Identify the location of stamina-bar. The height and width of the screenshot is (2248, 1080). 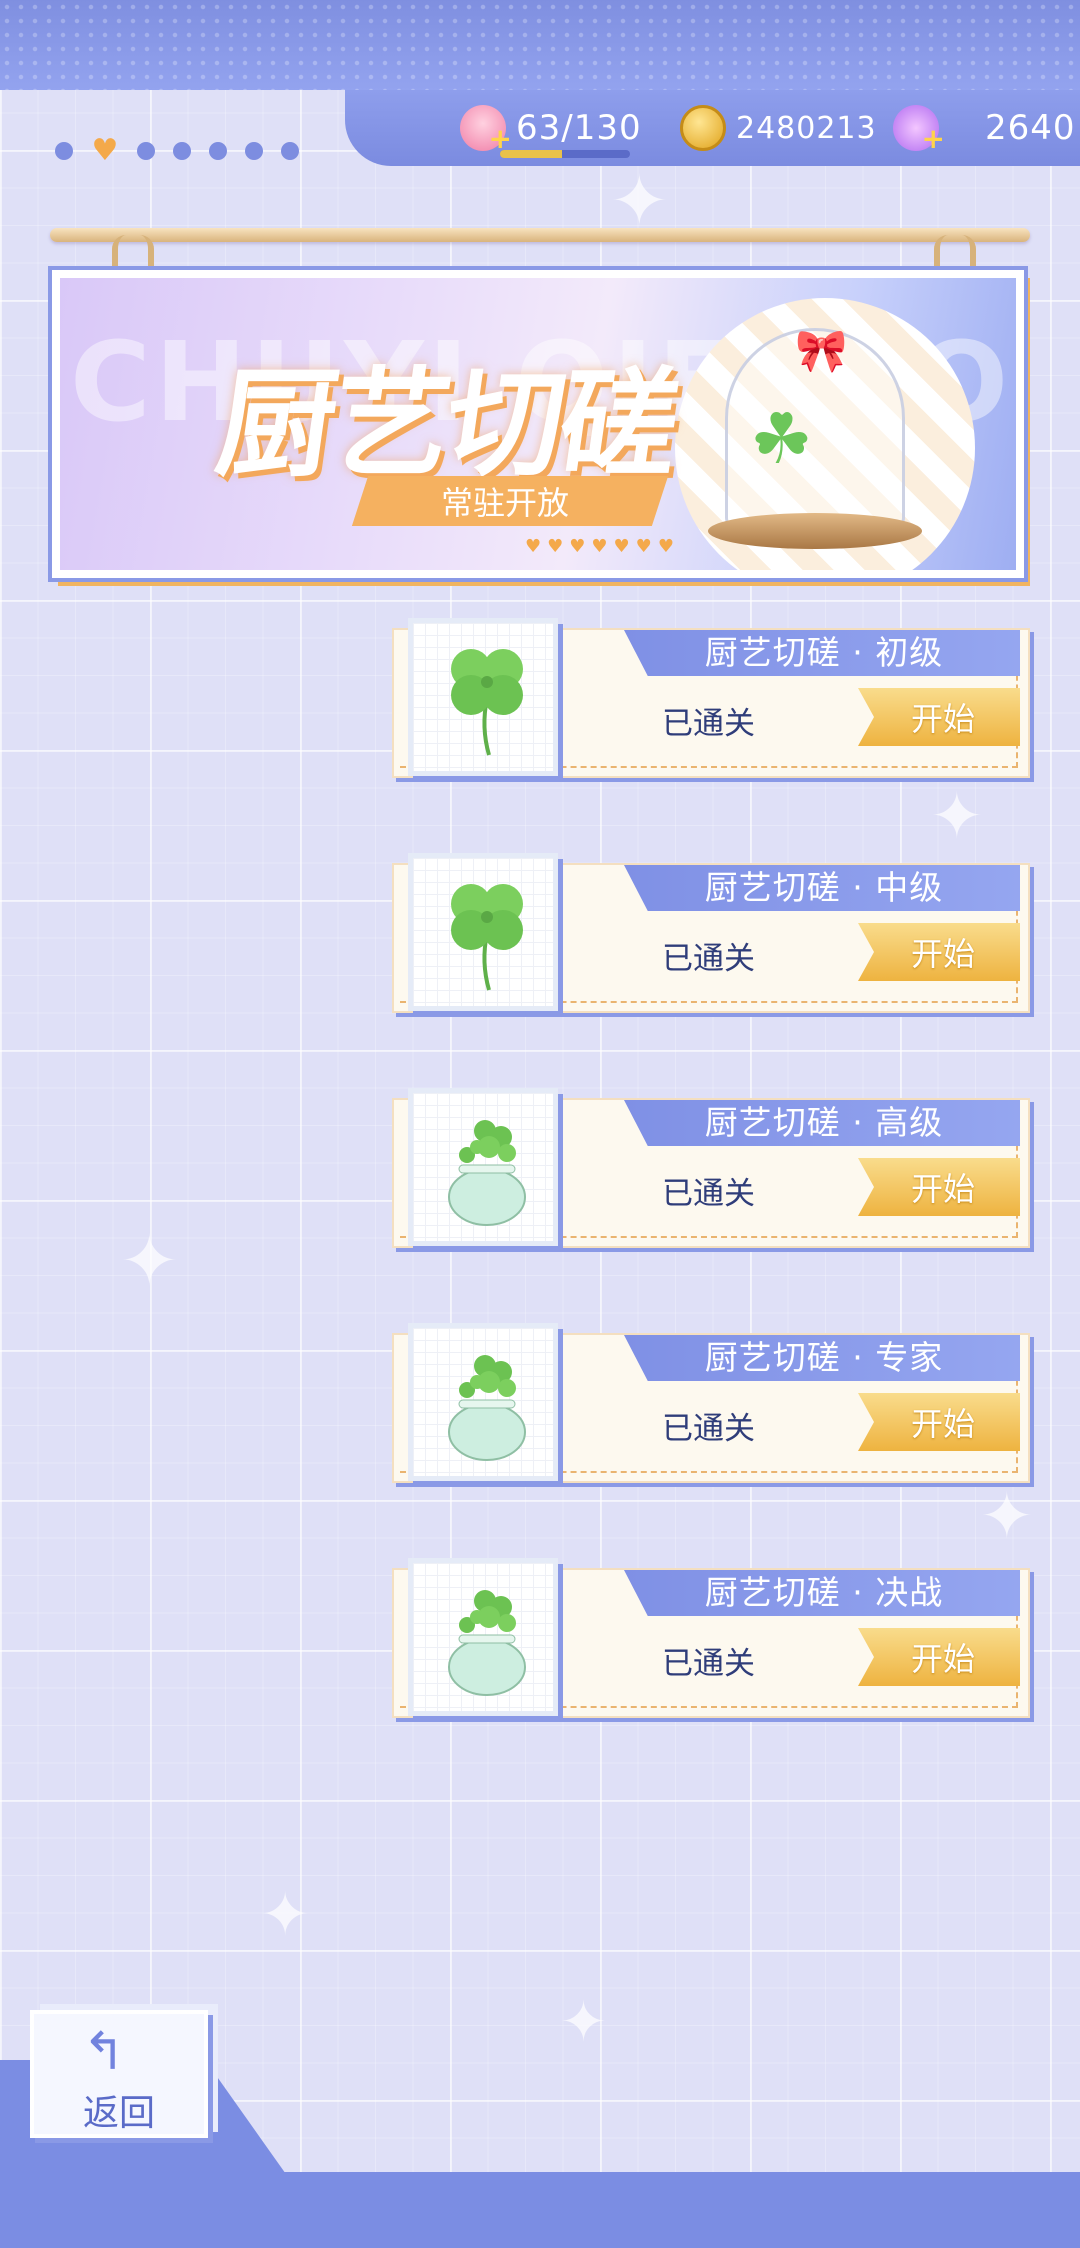
(565, 154).